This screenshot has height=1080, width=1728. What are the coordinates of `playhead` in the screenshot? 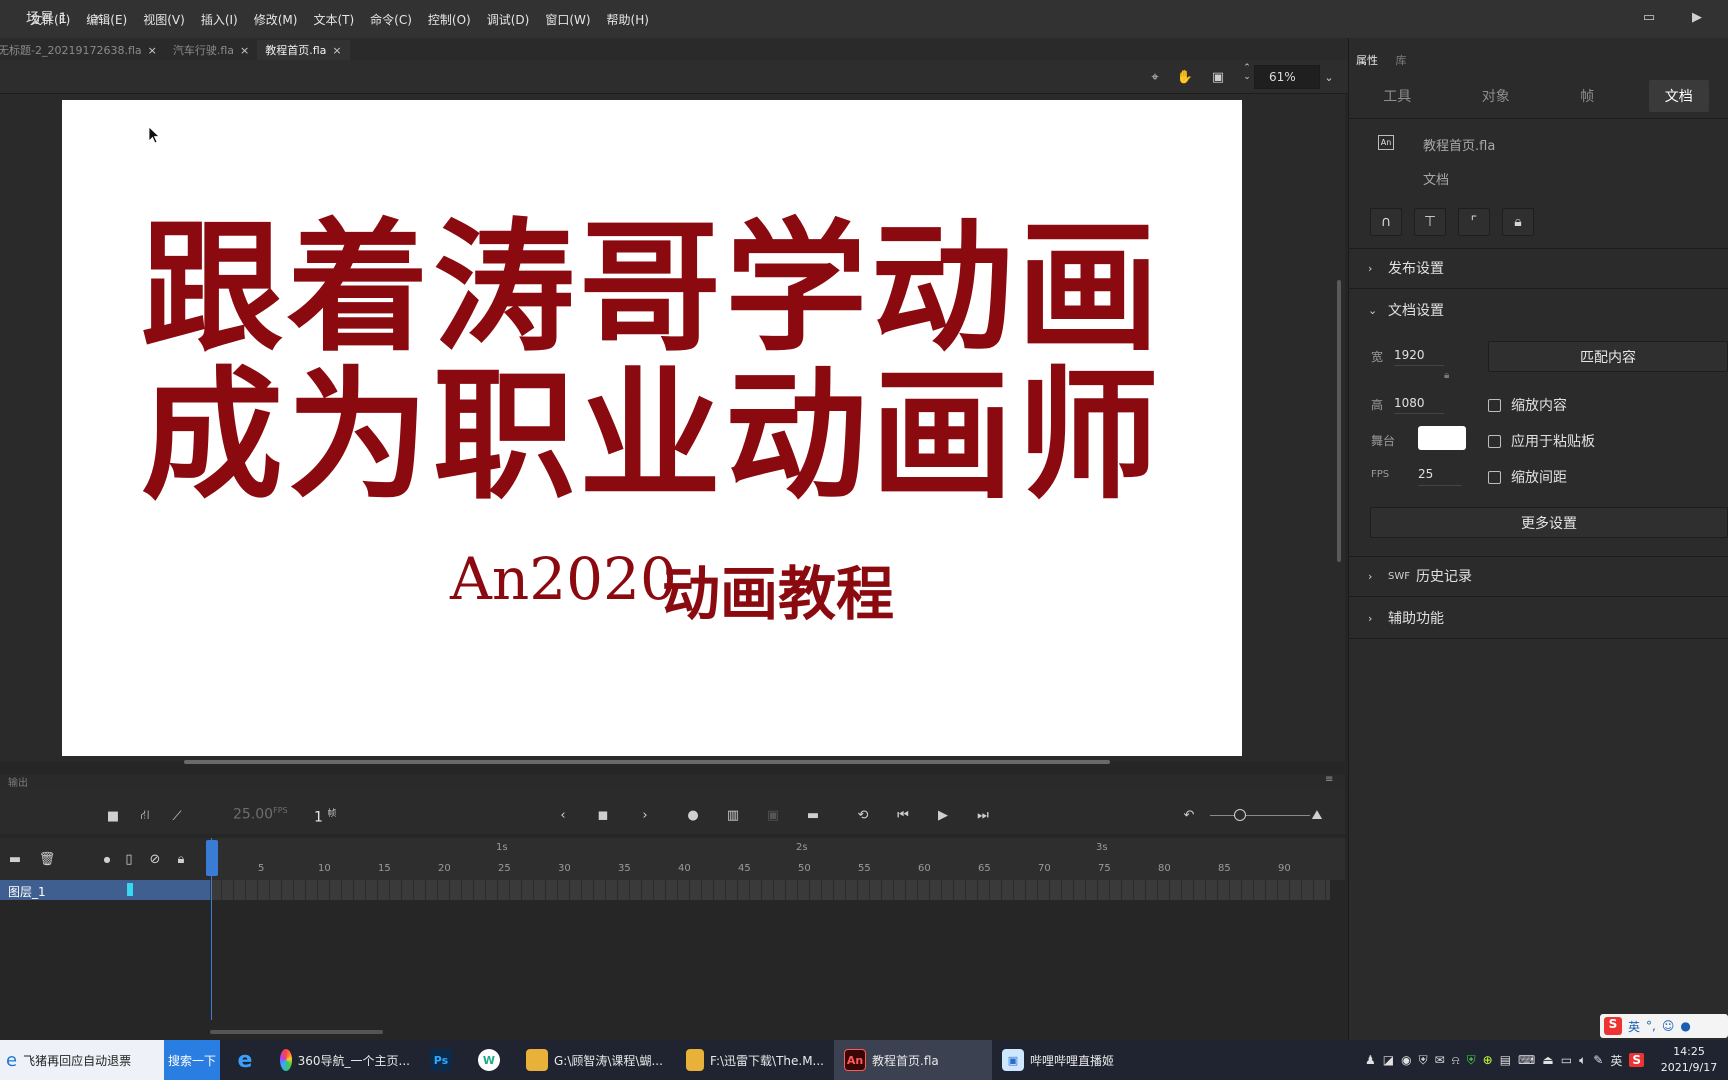 It's located at (211, 929).